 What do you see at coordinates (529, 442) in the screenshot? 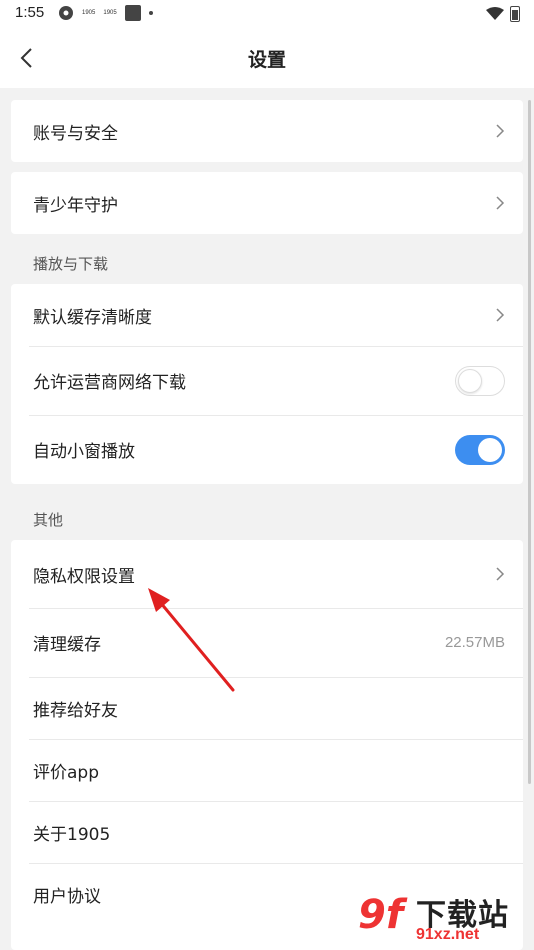
I see `scrollbar` at bounding box center [529, 442].